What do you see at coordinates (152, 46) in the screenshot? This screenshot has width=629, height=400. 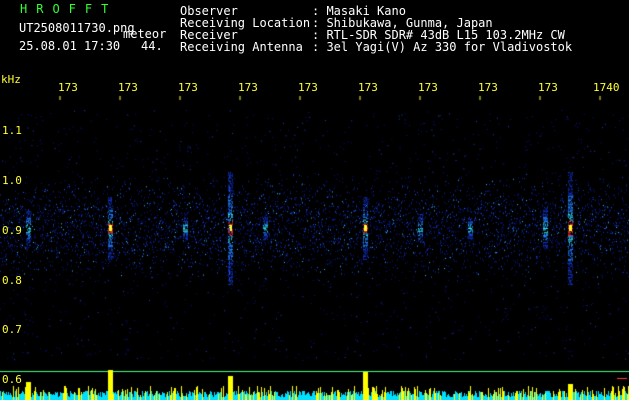 I see `meteor-count: 44.` at bounding box center [152, 46].